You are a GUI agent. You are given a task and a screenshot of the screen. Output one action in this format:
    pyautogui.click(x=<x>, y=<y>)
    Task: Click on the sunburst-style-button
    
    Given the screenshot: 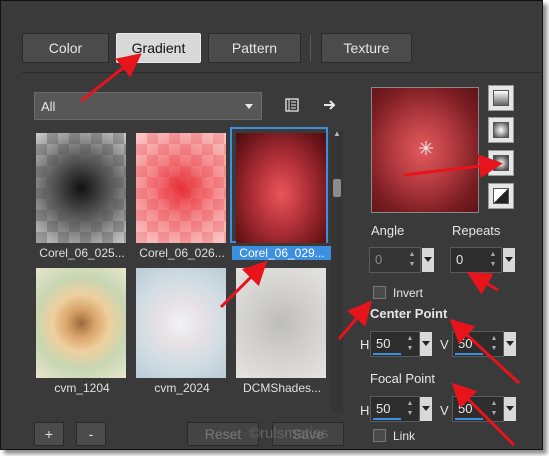 What is the action you would take?
    pyautogui.click(x=501, y=196)
    